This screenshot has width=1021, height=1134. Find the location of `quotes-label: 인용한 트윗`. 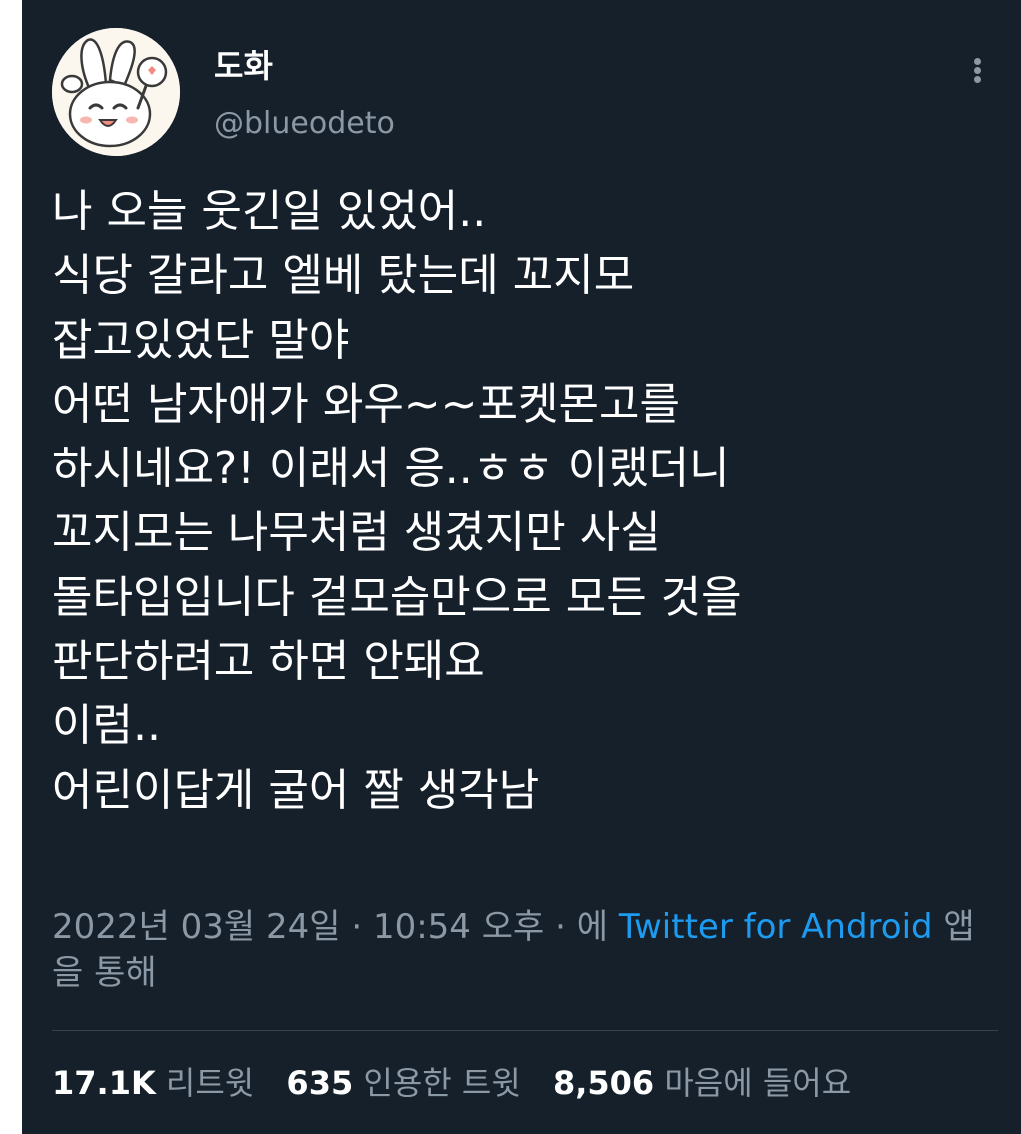

quotes-label: 인용한 트윗 is located at coordinates (442, 1083).